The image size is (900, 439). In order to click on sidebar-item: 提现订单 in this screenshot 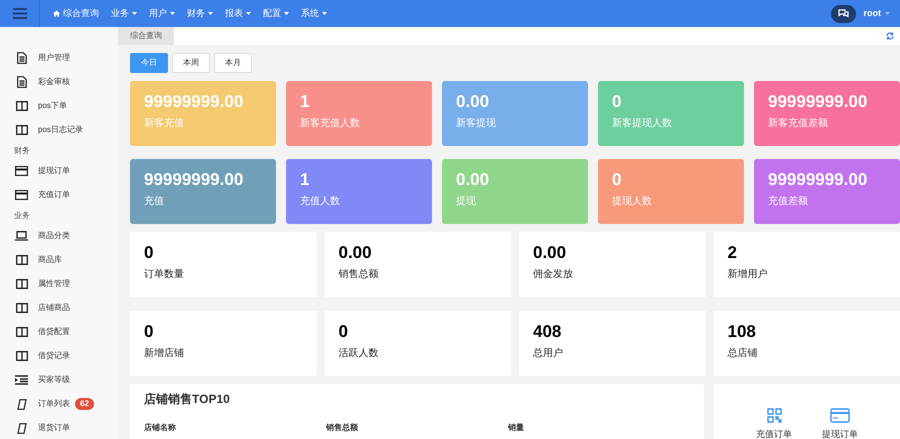, I will do `click(59, 171)`.